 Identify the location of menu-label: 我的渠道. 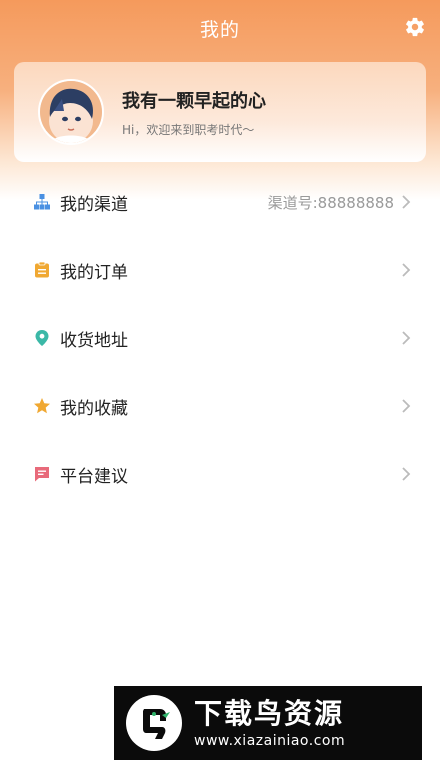
(94, 204).